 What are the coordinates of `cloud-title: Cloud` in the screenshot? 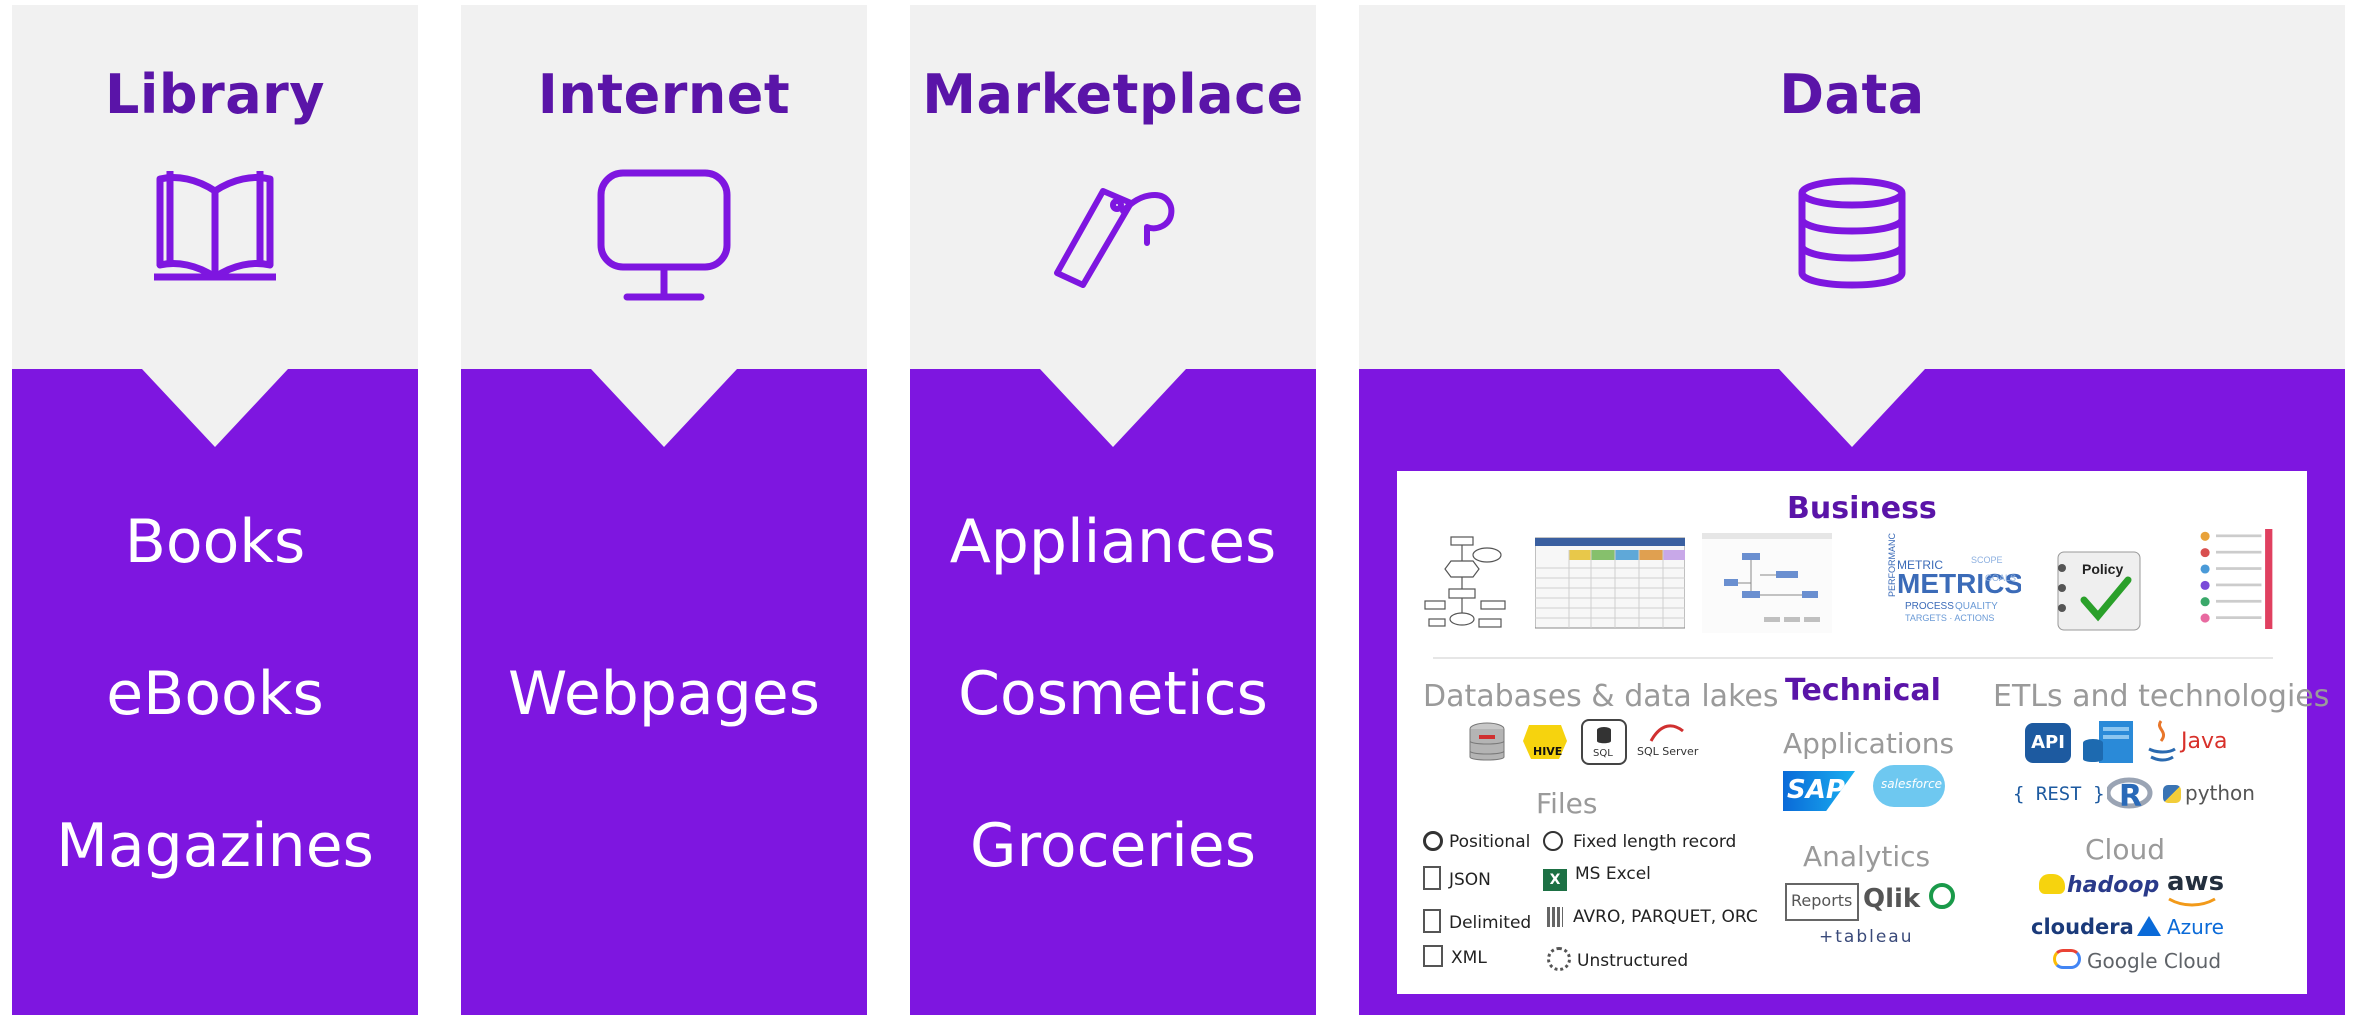 It's located at (2125, 849).